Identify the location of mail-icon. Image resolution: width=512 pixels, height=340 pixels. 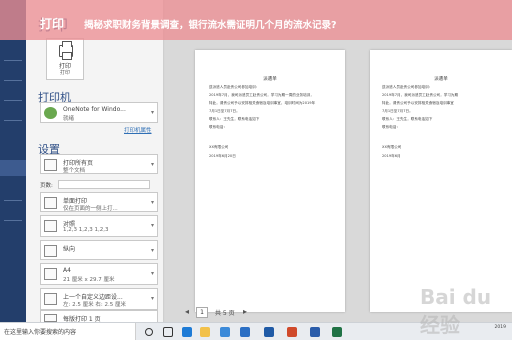
(245, 332).